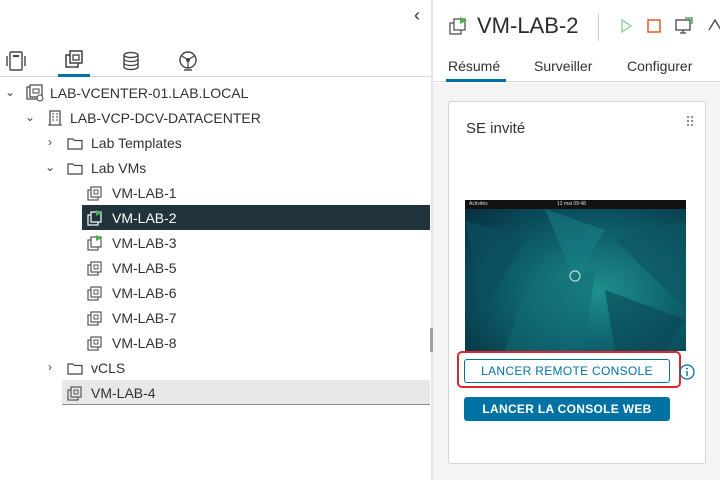 Image resolution: width=720 pixels, height=480 pixels. Describe the element at coordinates (144, 318) in the screenshot. I see `tree-node-label: VM-LAB-7` at that location.